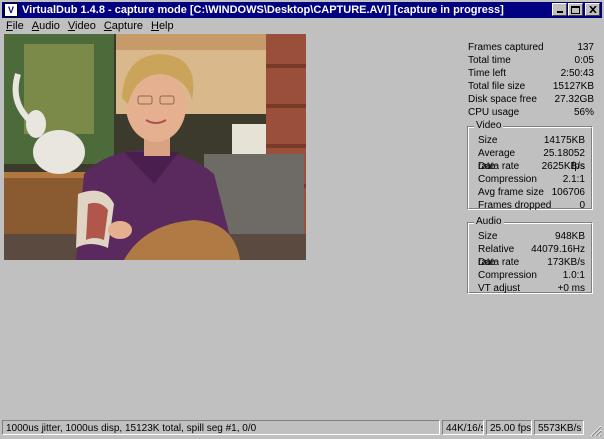 Image resolution: width=604 pixels, height=439 pixels. I want to click on menu-video: Video, so click(82, 26).